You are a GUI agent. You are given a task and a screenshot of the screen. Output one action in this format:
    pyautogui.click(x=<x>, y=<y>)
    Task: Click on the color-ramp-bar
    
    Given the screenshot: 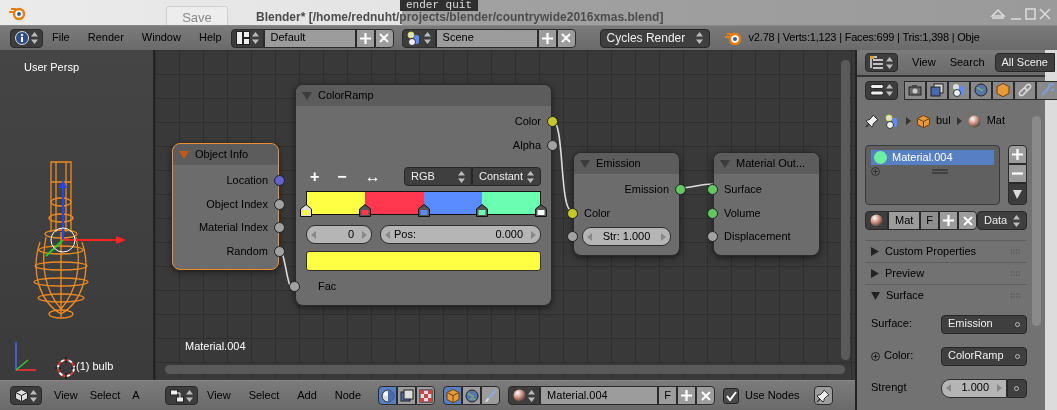 What is the action you would take?
    pyautogui.click(x=423, y=203)
    